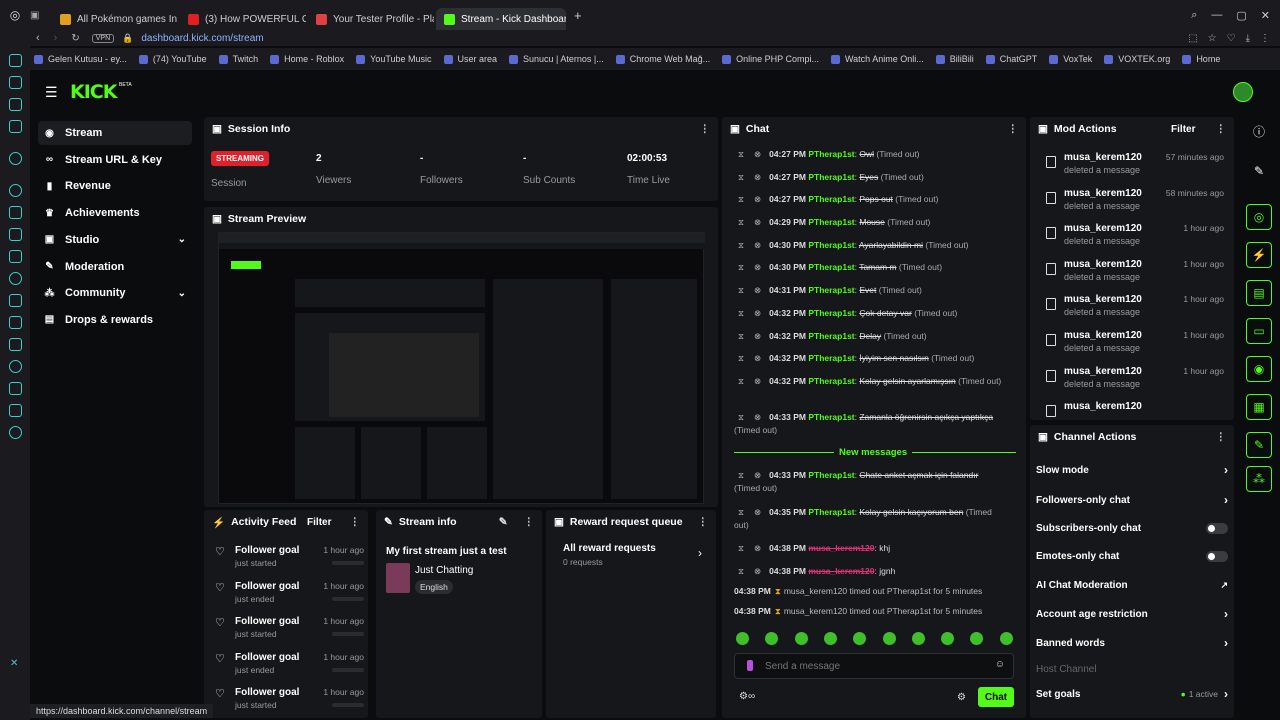  What do you see at coordinates (875, 666) in the screenshot?
I see `chat-input` at bounding box center [875, 666].